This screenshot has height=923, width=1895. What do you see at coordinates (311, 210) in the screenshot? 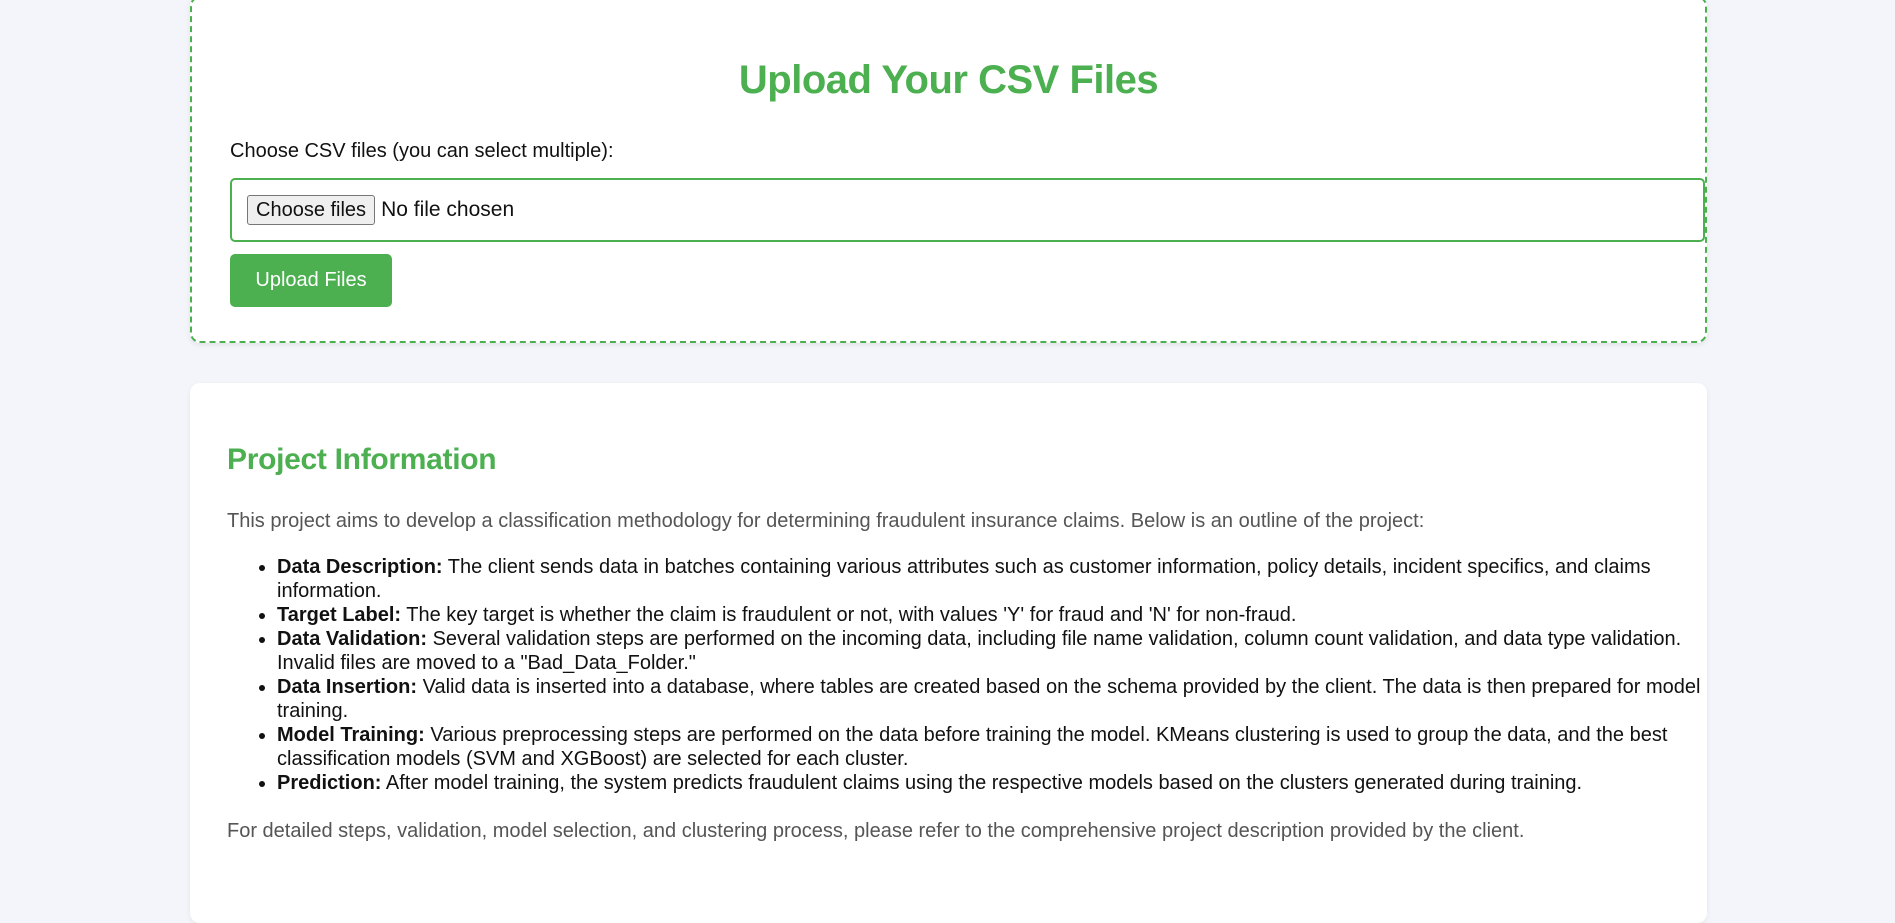
I see `choose-files-button: Choose files` at bounding box center [311, 210].